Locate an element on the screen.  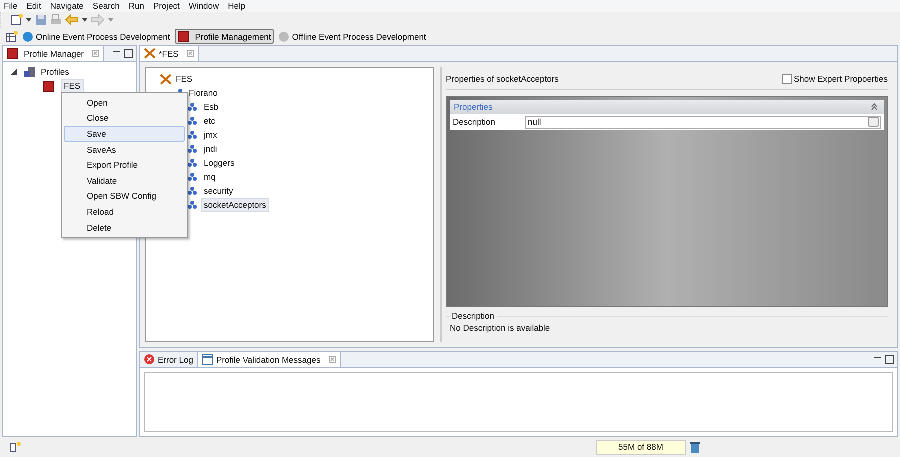
menu-item: Edit is located at coordinates (34, 6).